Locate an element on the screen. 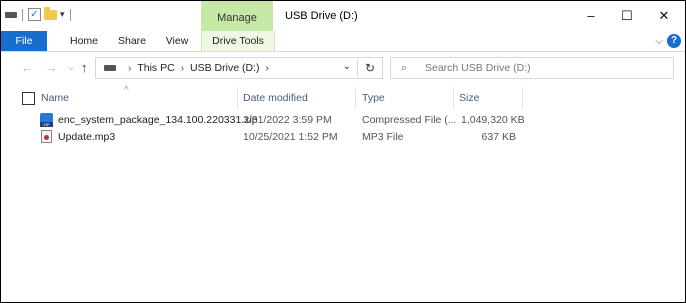 Image resolution: width=686 pixels, height=303 pixels. recent-locations-dropdown-icon: ⌄ is located at coordinates (71, 67).